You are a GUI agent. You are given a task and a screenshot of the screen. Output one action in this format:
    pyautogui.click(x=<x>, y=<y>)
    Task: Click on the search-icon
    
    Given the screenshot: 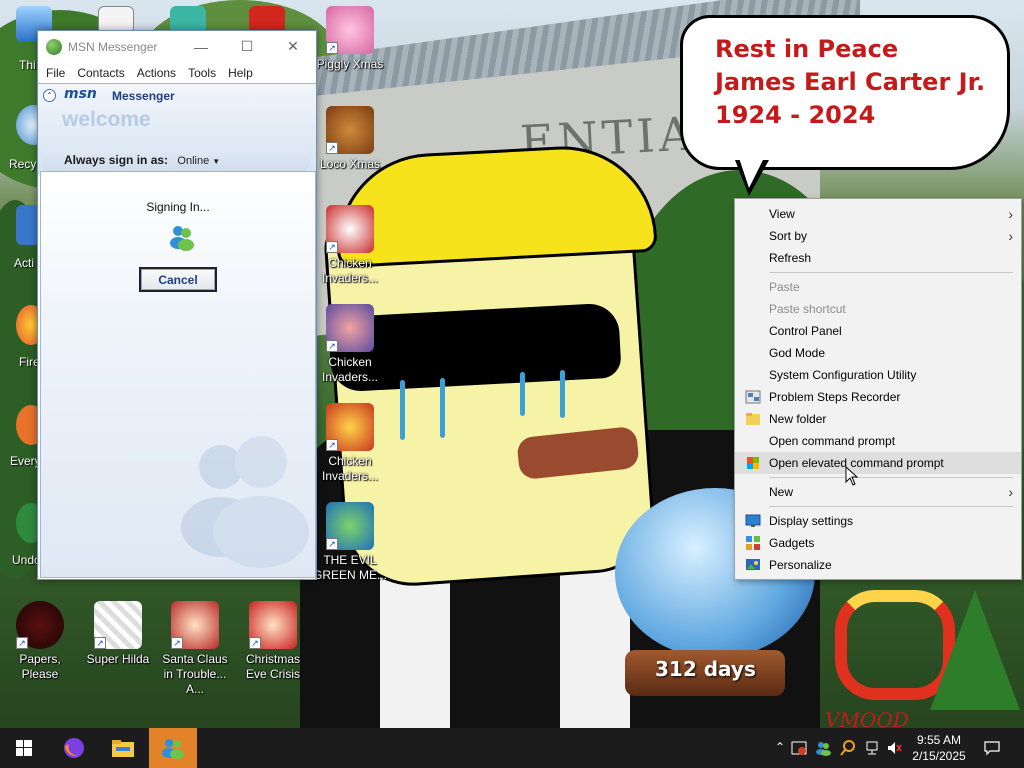 What is the action you would take?
    pyautogui.click(x=848, y=748)
    